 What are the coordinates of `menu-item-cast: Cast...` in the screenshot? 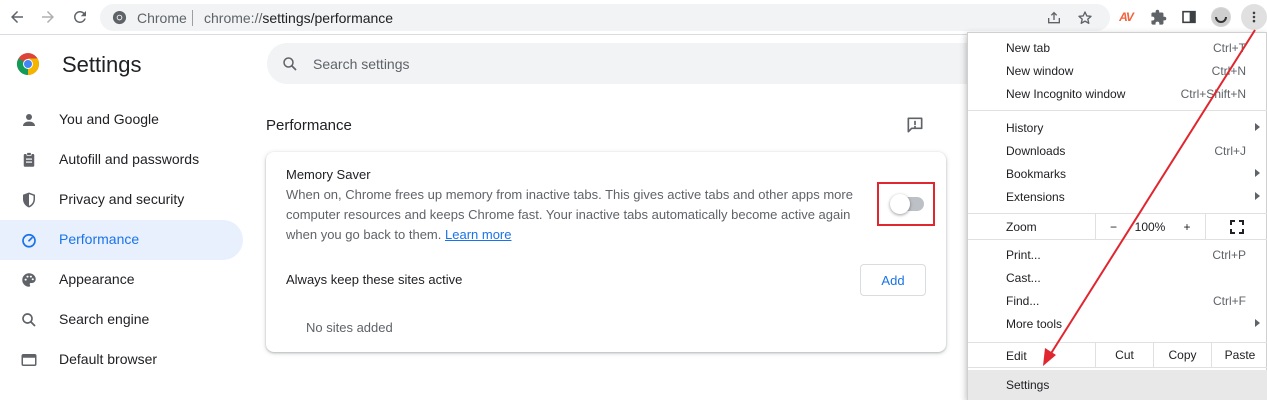 It's located at (1117, 278).